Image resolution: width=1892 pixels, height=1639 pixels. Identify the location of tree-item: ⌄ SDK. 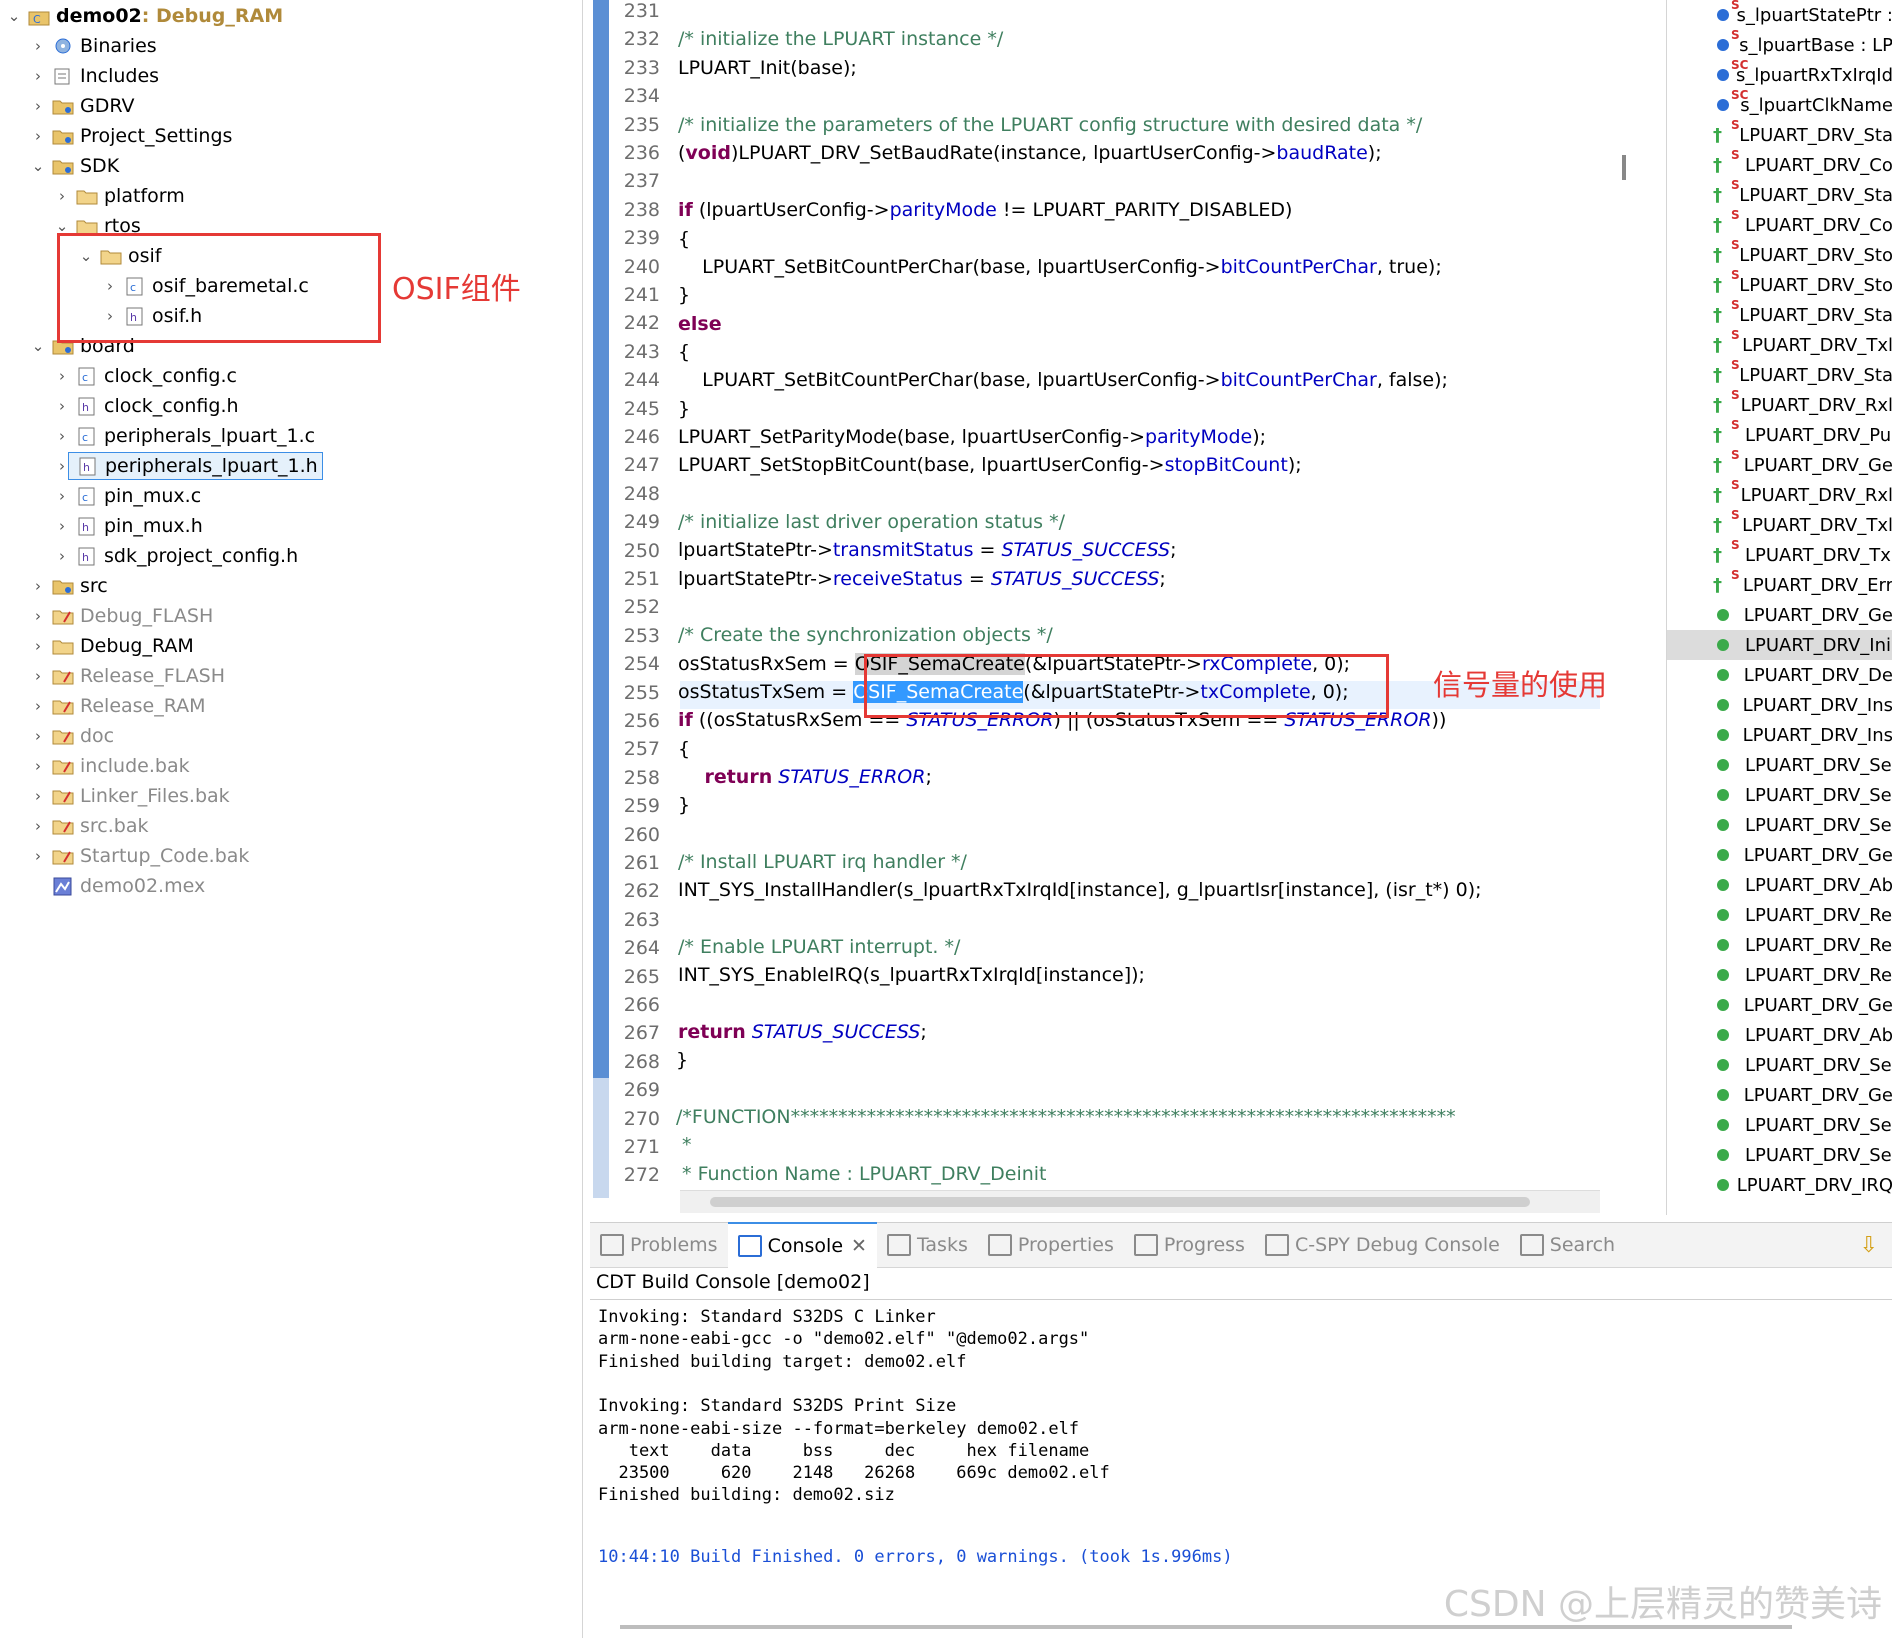
(73, 166).